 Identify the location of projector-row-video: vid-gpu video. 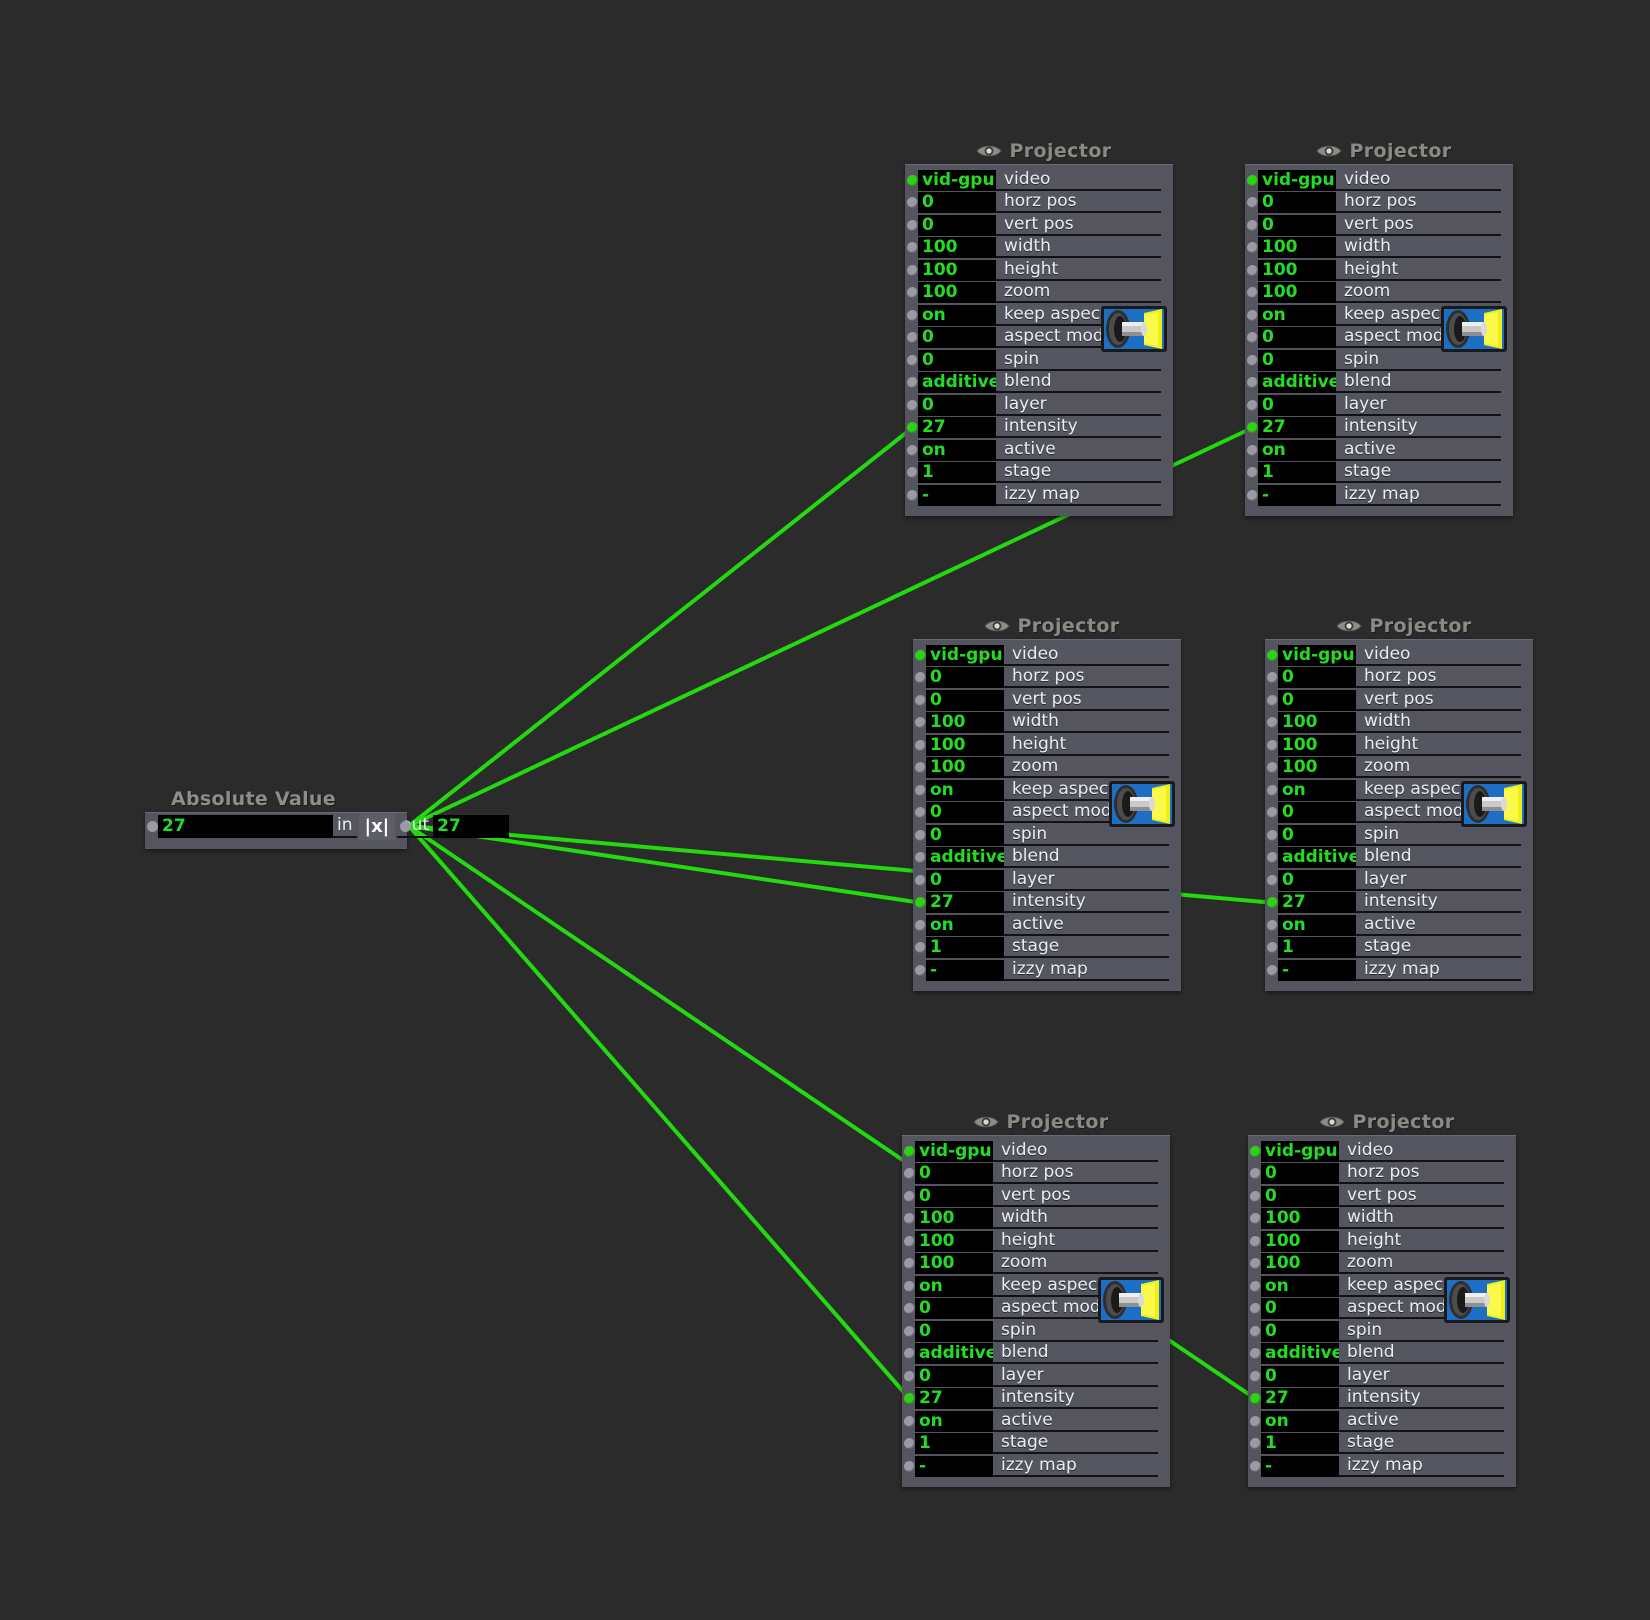
(1399, 655).